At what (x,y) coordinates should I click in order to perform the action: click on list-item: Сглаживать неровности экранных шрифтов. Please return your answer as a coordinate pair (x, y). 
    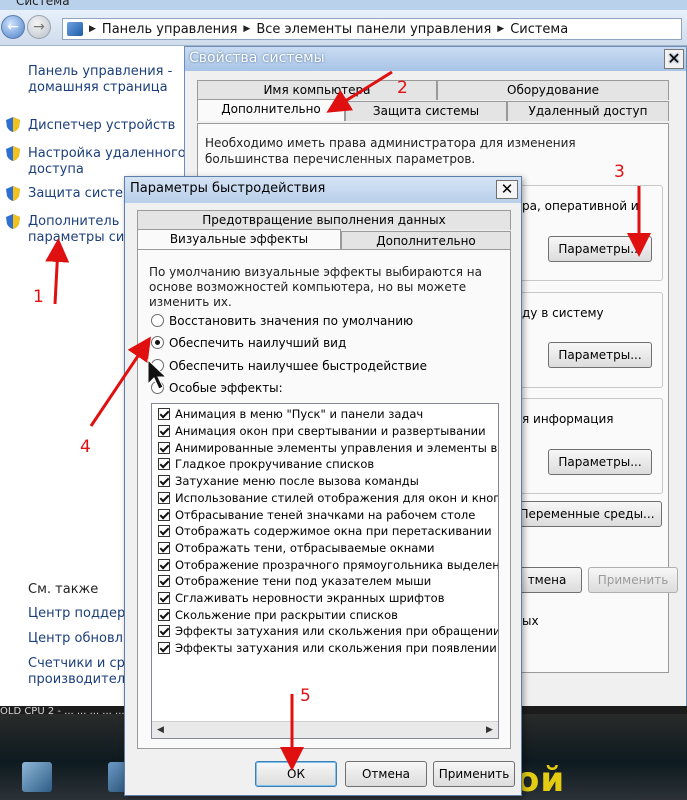
    Looking at the image, I should click on (301, 598).